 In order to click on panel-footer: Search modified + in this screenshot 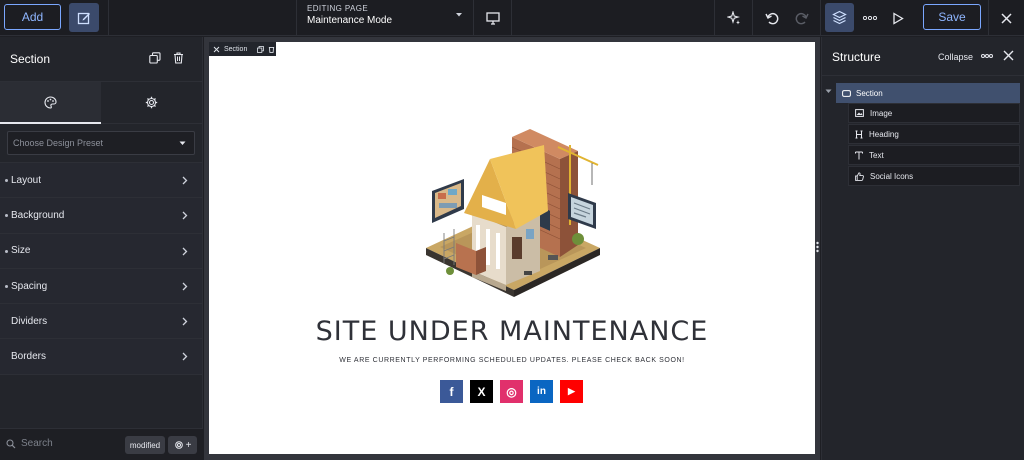, I will do `click(101, 444)`.